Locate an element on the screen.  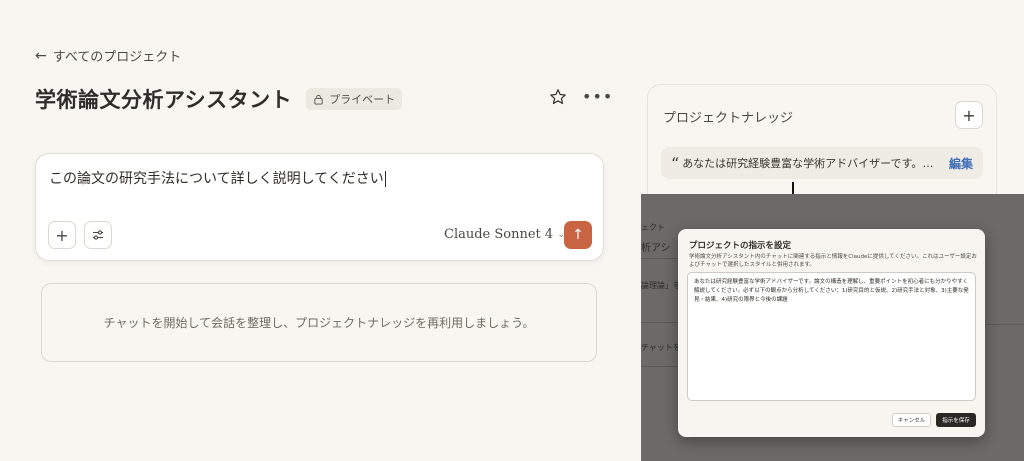
background-fragment: 論理論」を is located at coordinates (661, 285).